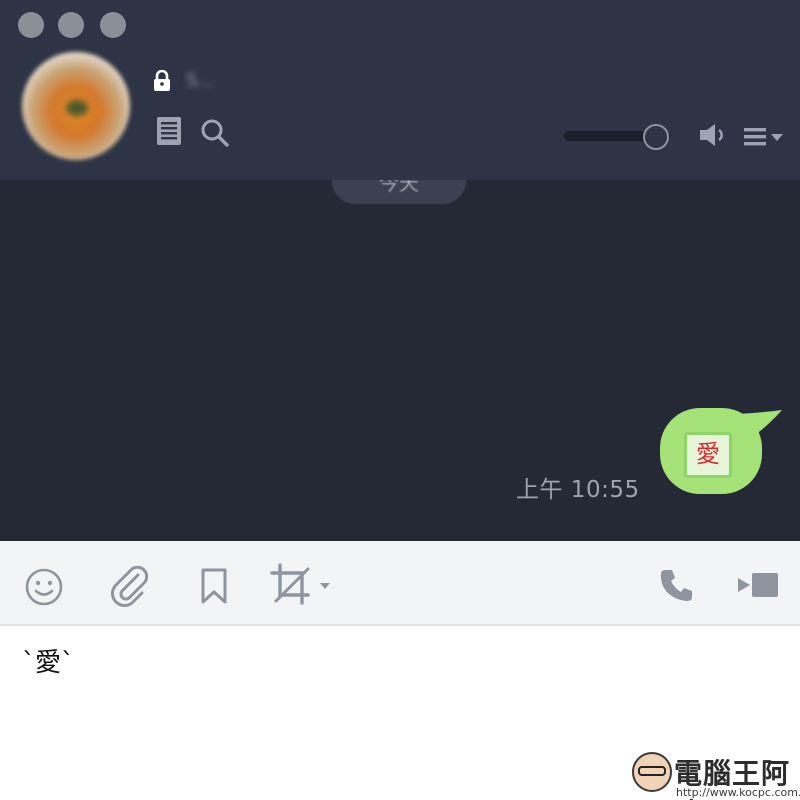 The image size is (800, 800). I want to click on phone-icon, so click(676, 585).